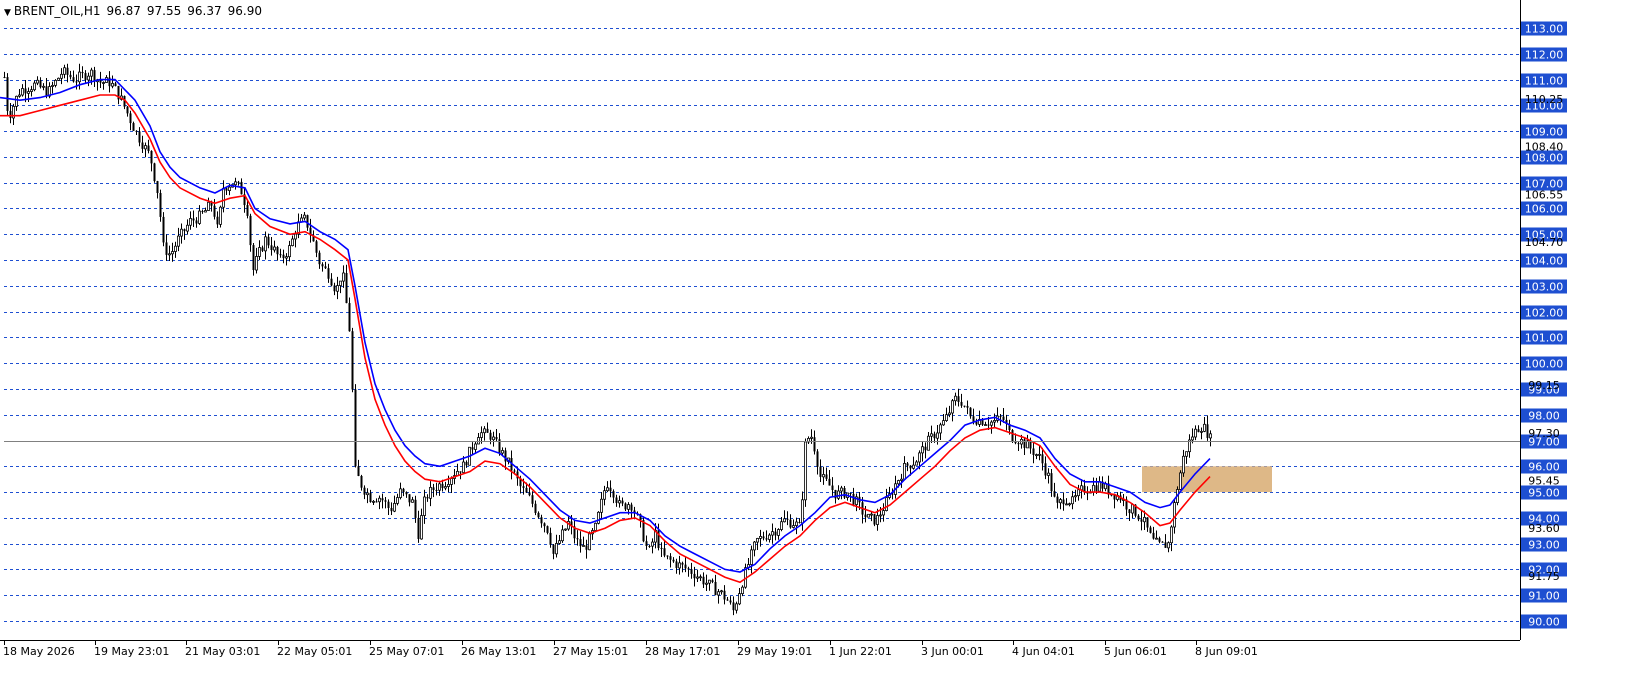  I want to click on price-label: 104.00, so click(1544, 261).